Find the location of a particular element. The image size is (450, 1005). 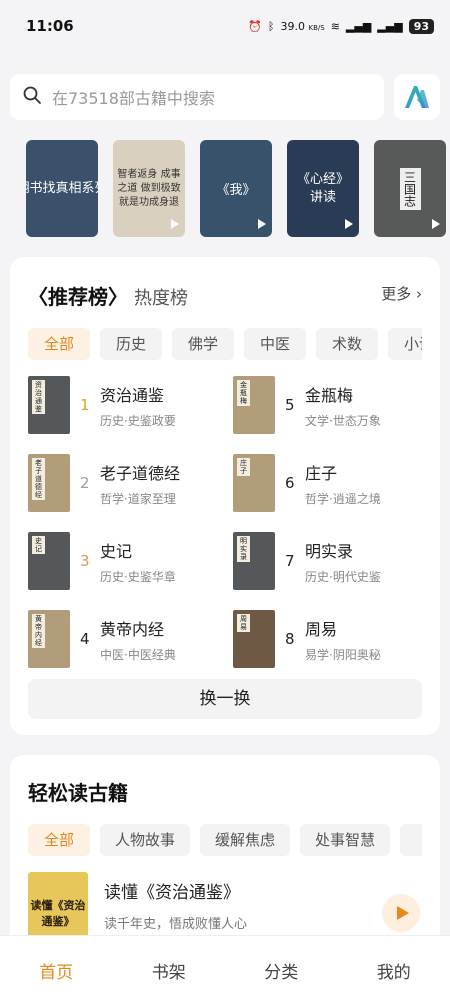

refresh-button: 换一换 is located at coordinates (225, 699).